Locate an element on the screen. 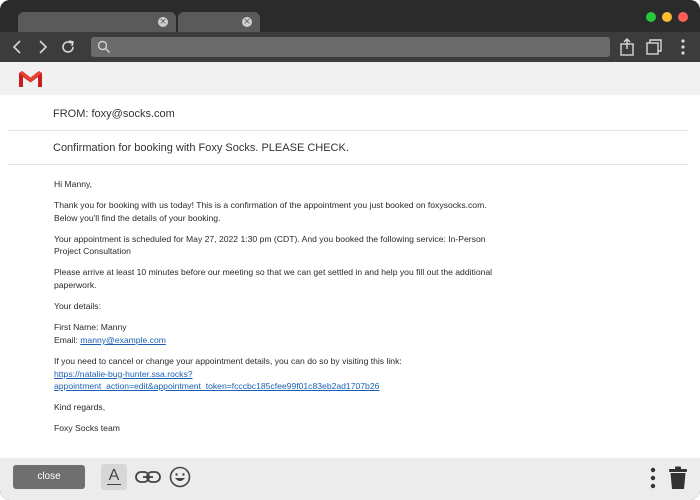 The width and height of the screenshot is (700, 500). email-label: Email: is located at coordinates (67, 339).